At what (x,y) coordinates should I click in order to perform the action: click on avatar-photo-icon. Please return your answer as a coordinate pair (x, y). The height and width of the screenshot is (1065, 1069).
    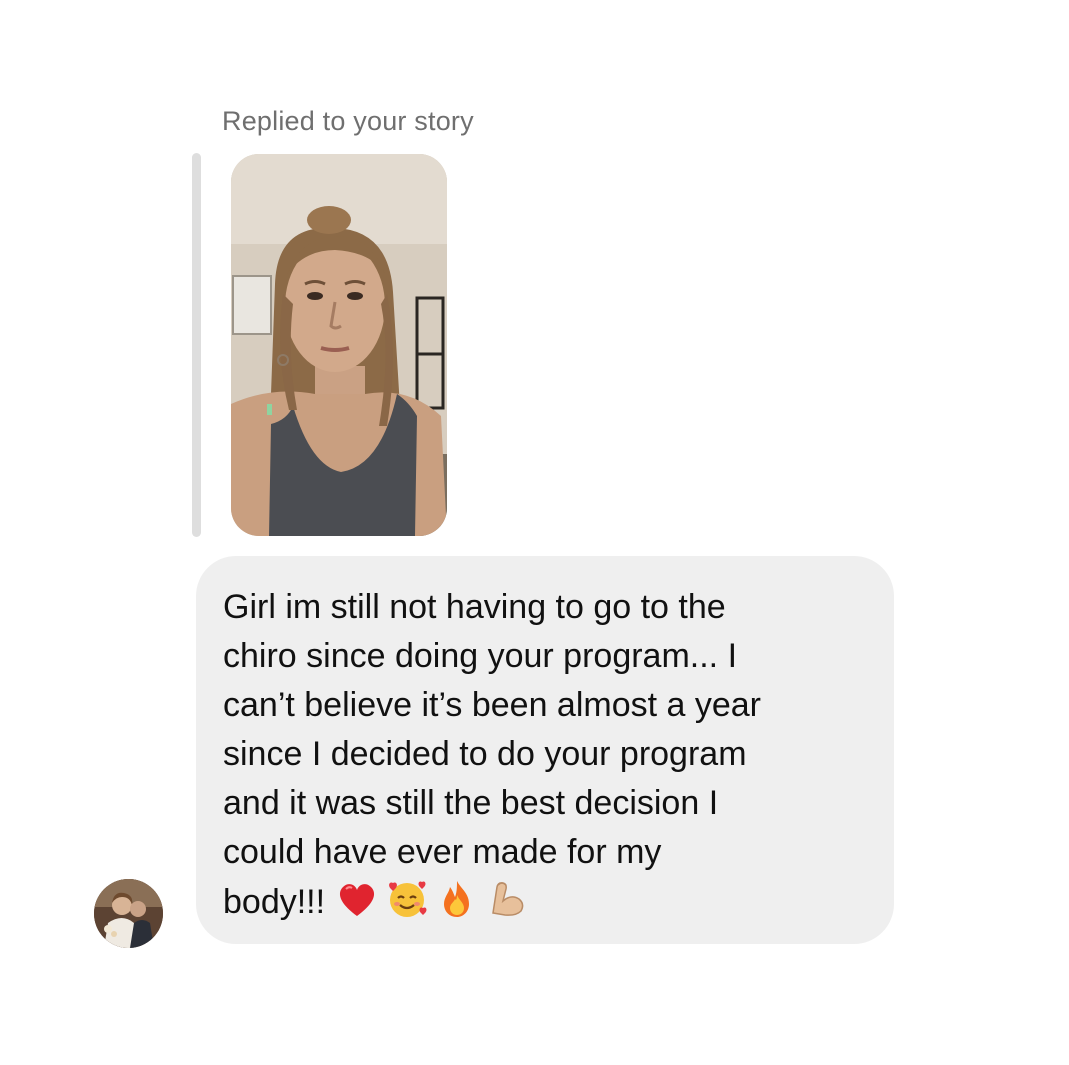
    Looking at the image, I should click on (128, 913).